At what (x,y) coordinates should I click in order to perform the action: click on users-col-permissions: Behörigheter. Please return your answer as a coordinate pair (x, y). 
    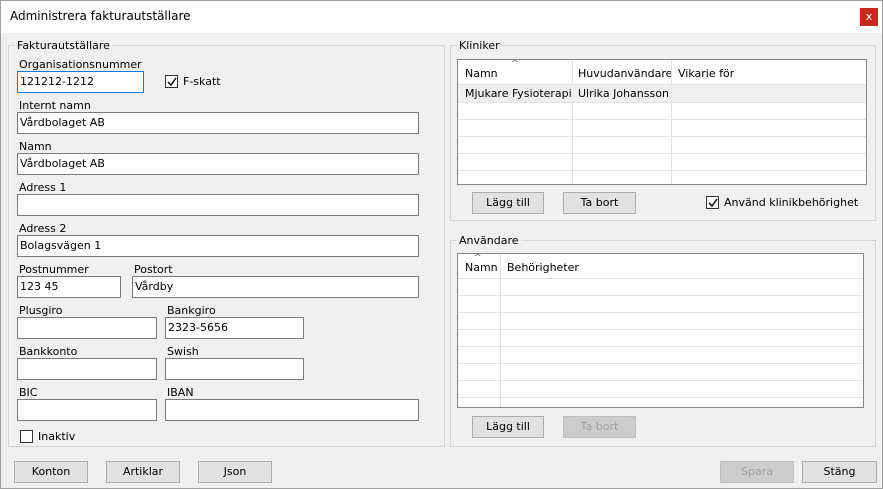
    Looking at the image, I should click on (543, 267).